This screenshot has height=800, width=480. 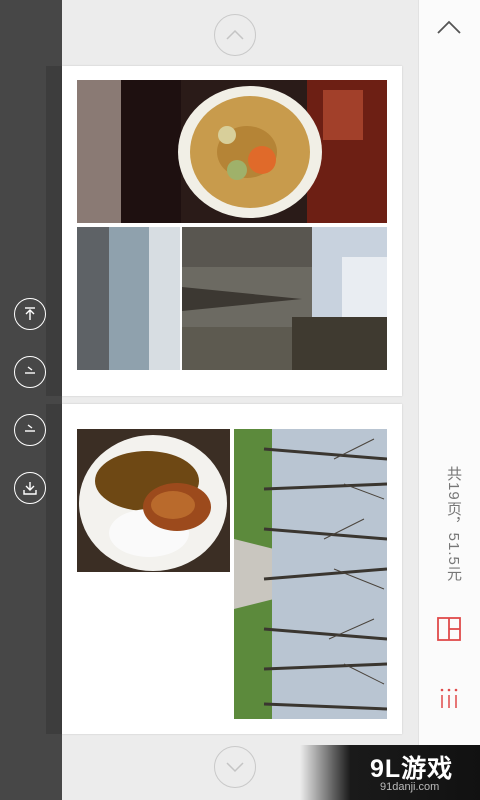 I want to click on previous-icon, so click(x=30, y=370).